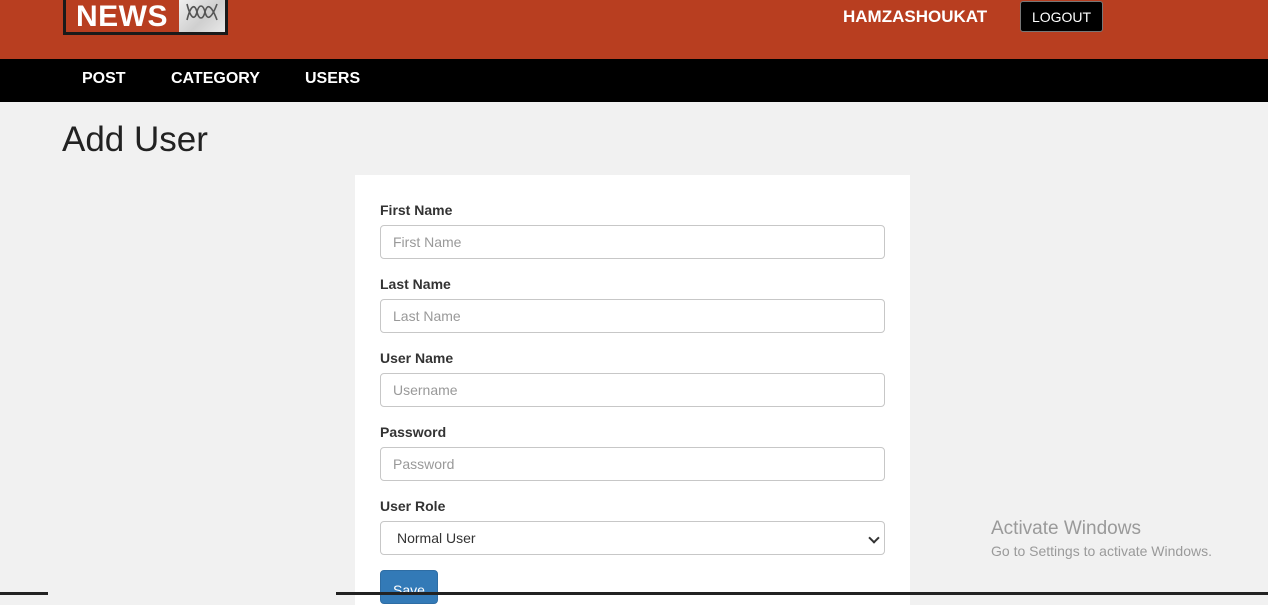 The width and height of the screenshot is (1268, 605). What do you see at coordinates (915, 16) in the screenshot?
I see `current-username: HAMZASHOUKAT` at bounding box center [915, 16].